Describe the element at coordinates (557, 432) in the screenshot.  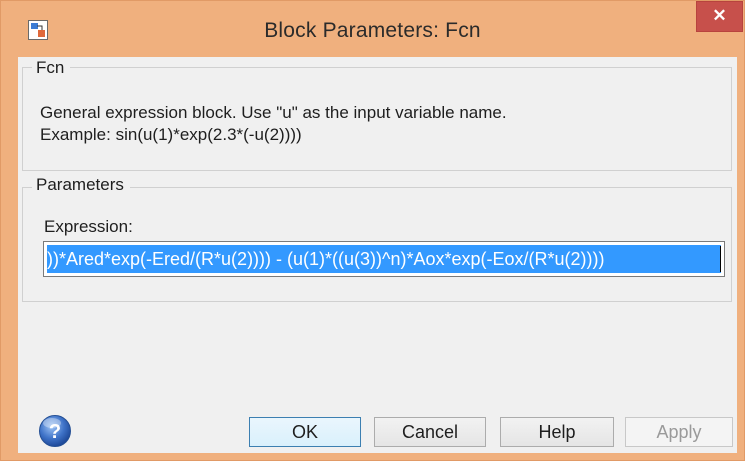
I see `help-button: Help` at that location.